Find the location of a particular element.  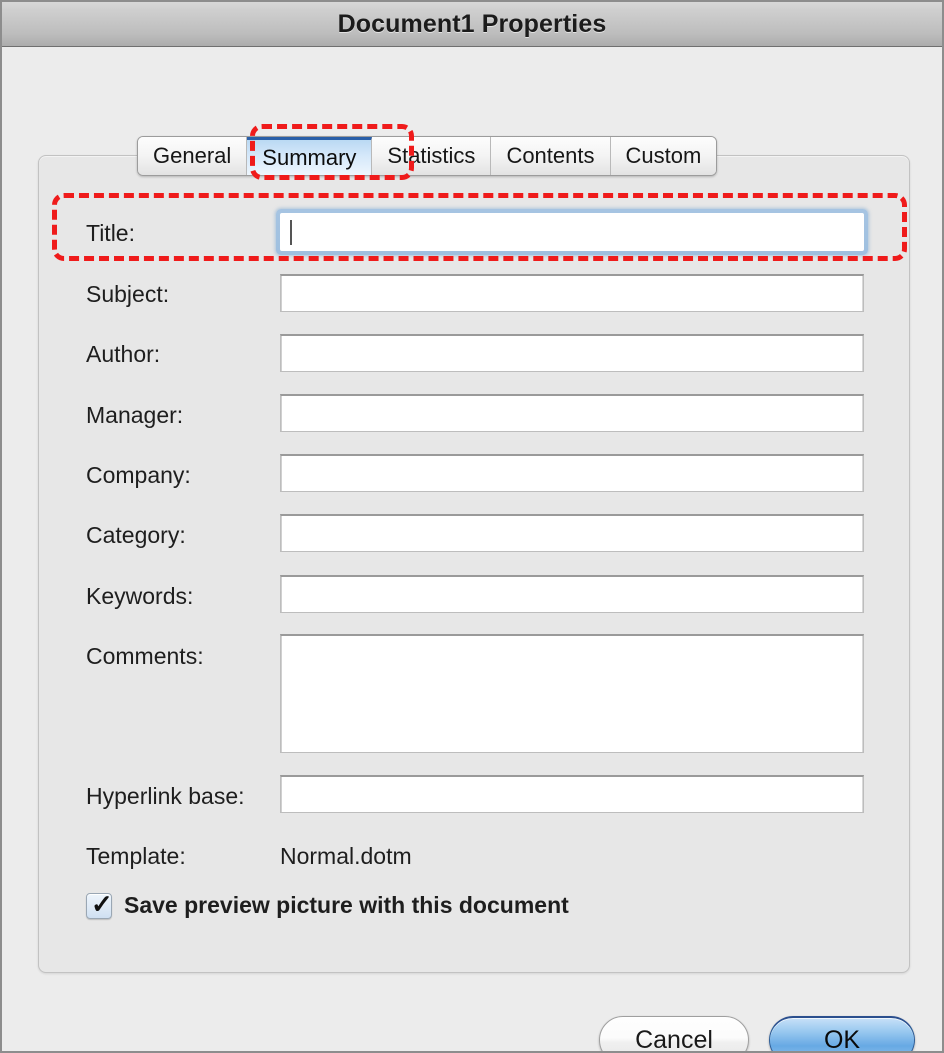

author-input is located at coordinates (572, 353).